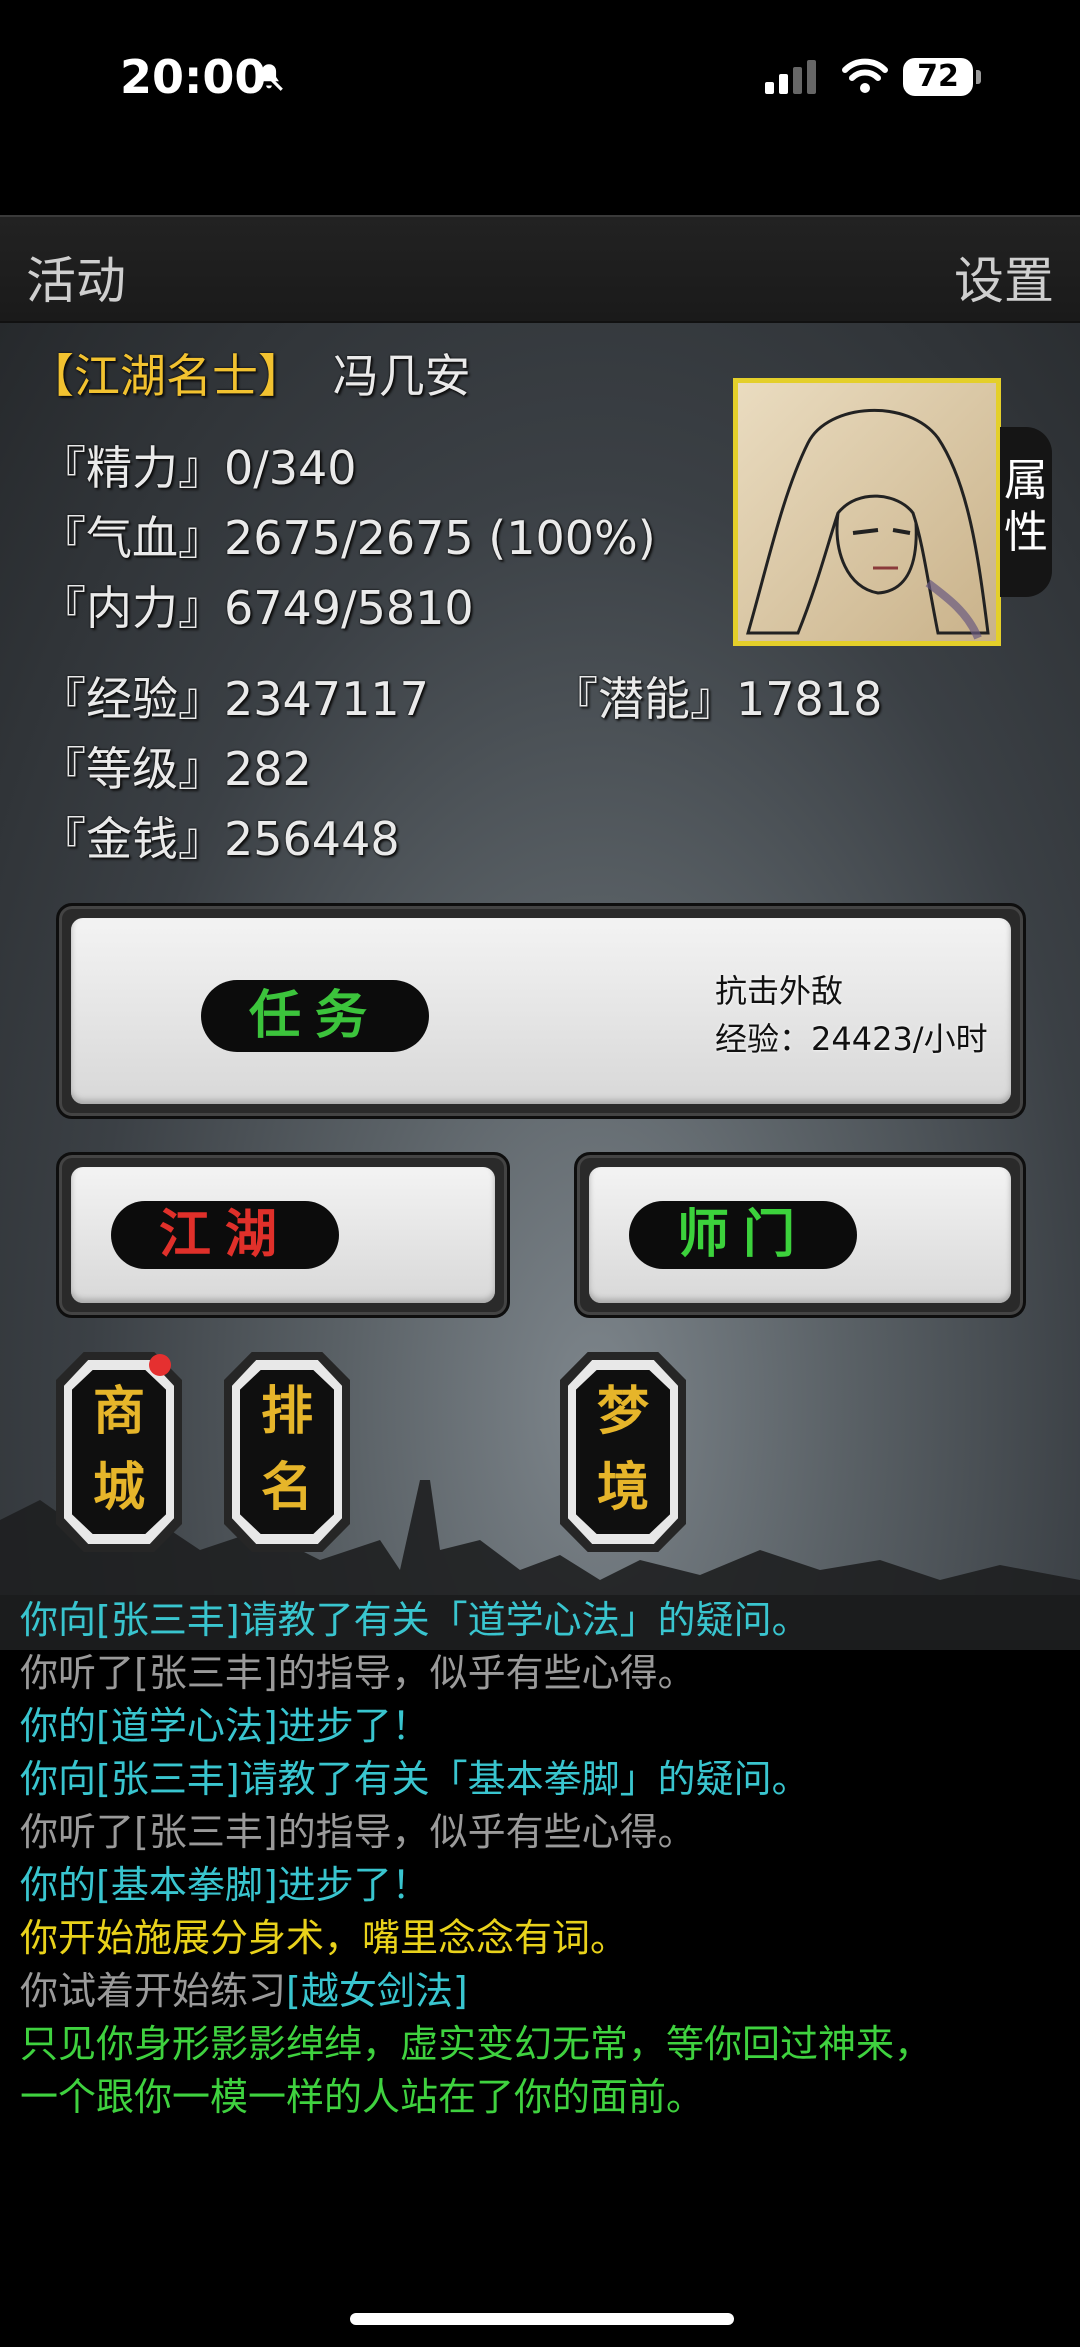  Describe the element at coordinates (234, 699) in the screenshot. I see `stat-experience: 『经验』2347117` at that location.